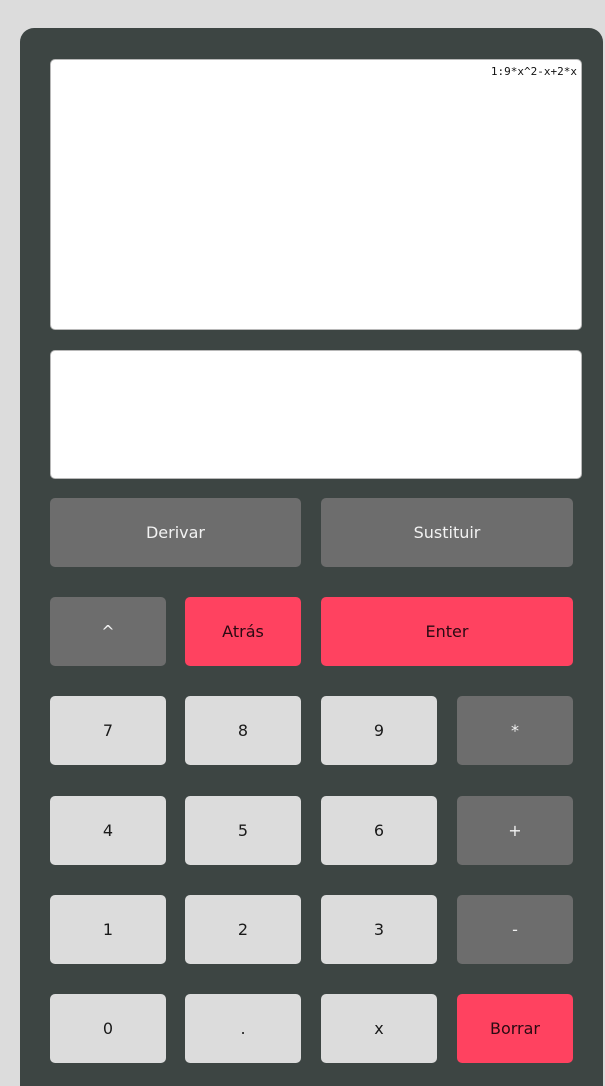  What do you see at coordinates (243, 830) in the screenshot?
I see `digit-5-button: 5` at bounding box center [243, 830].